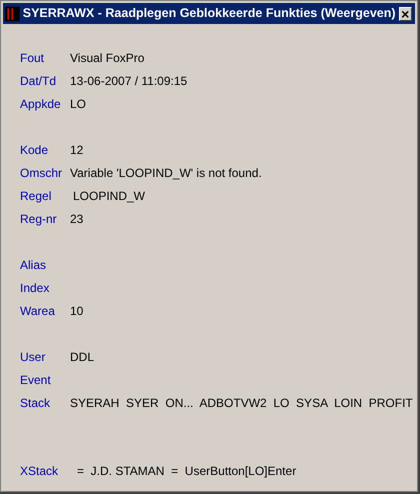  What do you see at coordinates (241, 403) in the screenshot?
I see `field-value: SYERAH SYER ON... ADBOTVW2 LO SYSA LOIN PROFIT` at bounding box center [241, 403].